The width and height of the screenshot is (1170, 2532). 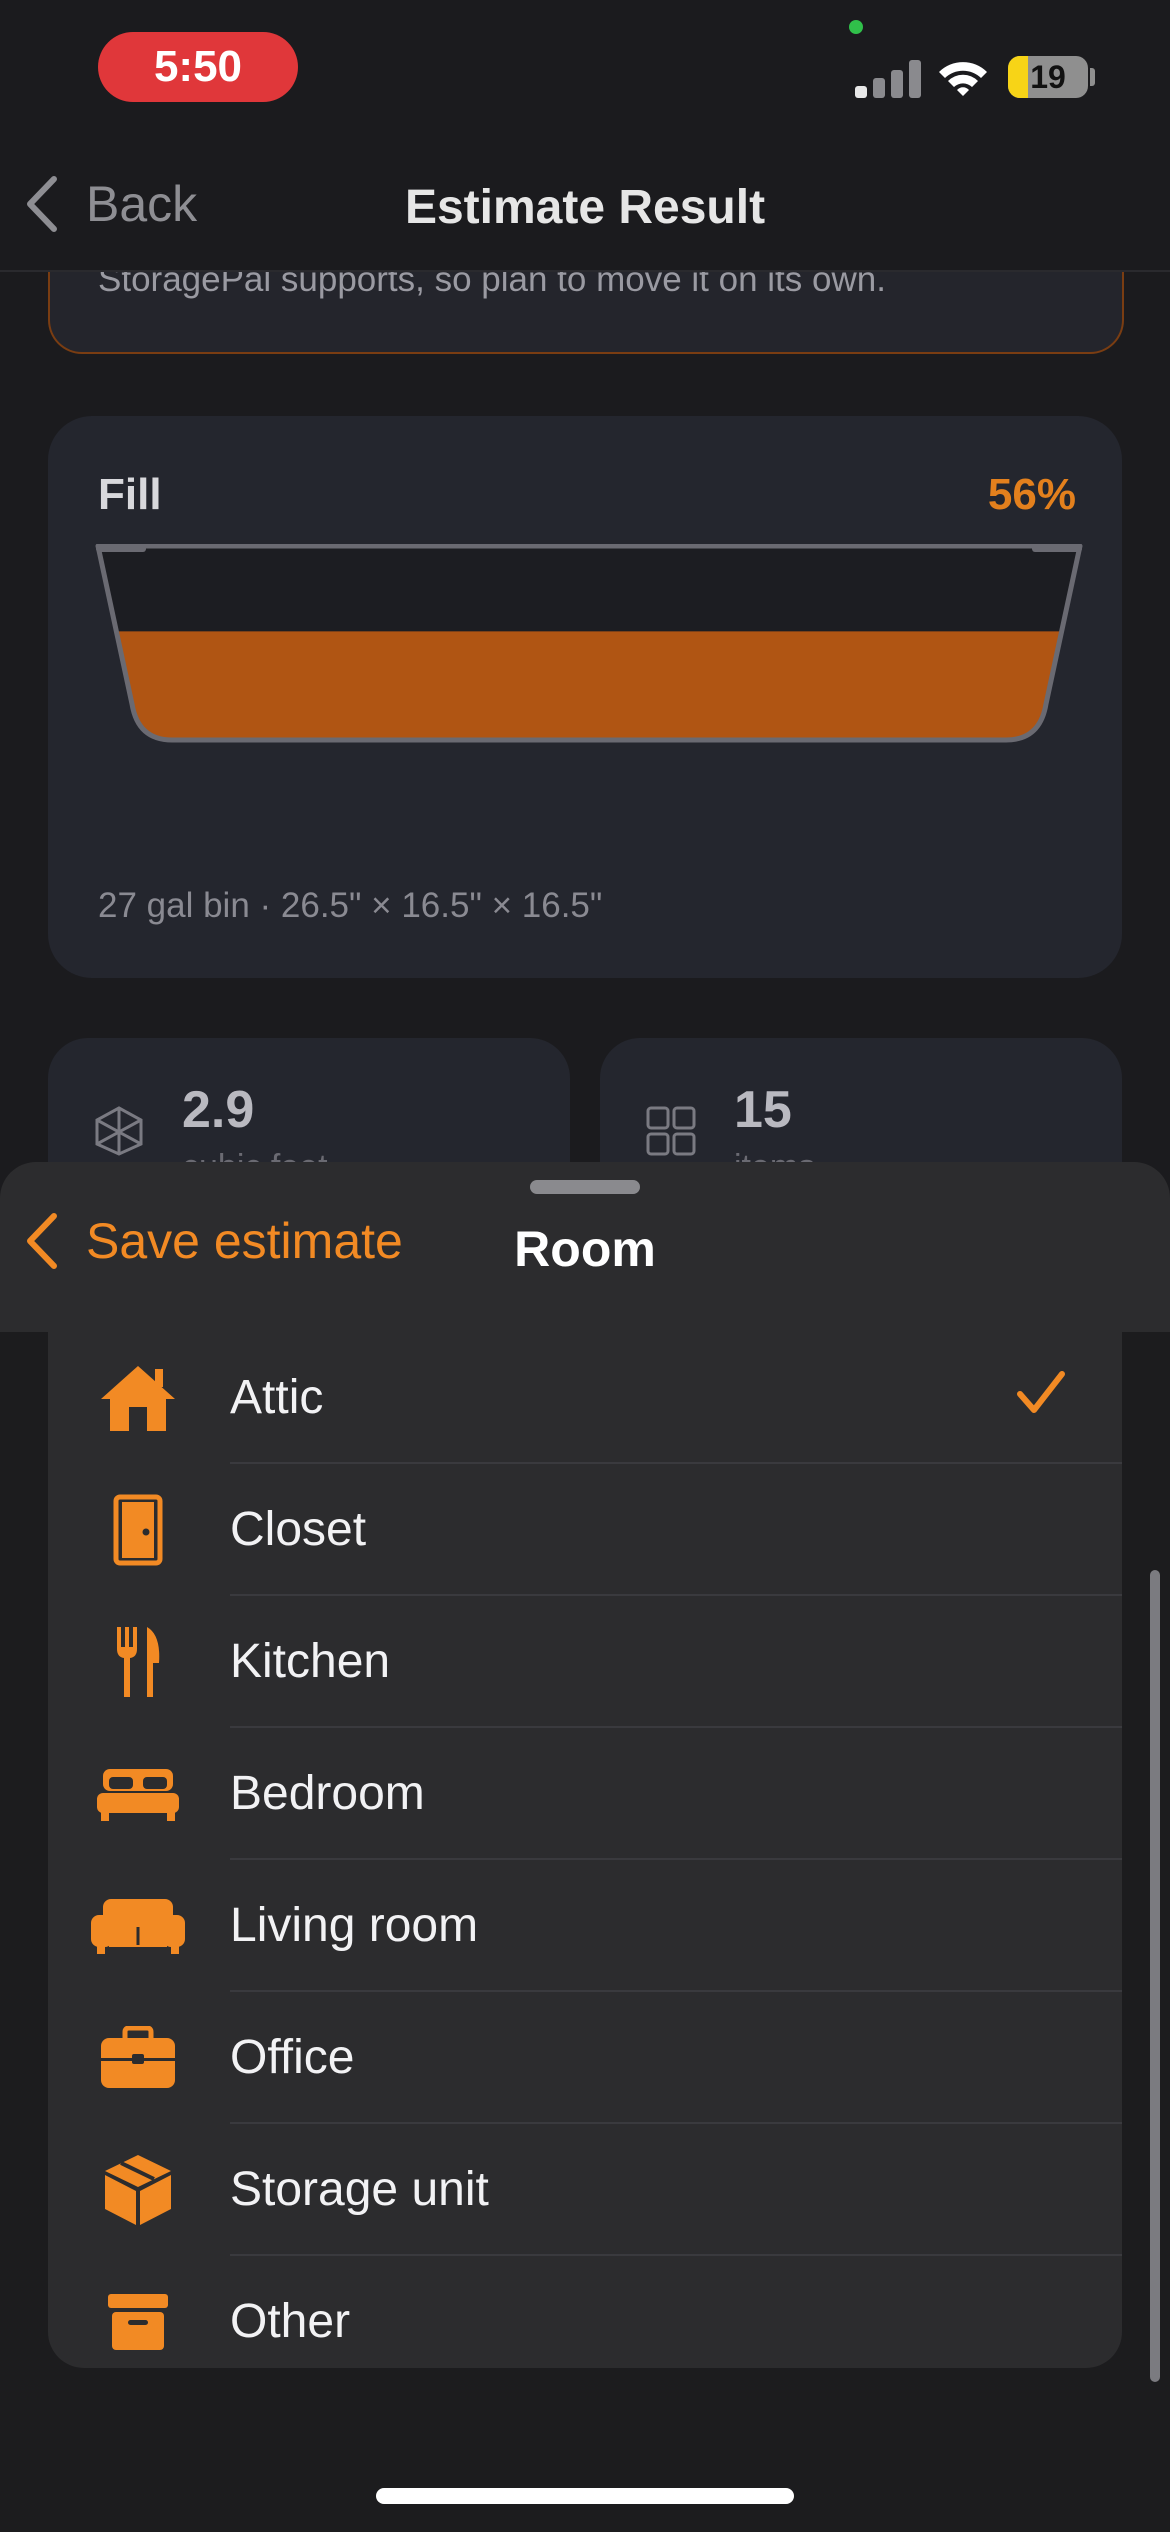 What do you see at coordinates (1155, 1976) in the screenshot?
I see `scroll-indicator` at bounding box center [1155, 1976].